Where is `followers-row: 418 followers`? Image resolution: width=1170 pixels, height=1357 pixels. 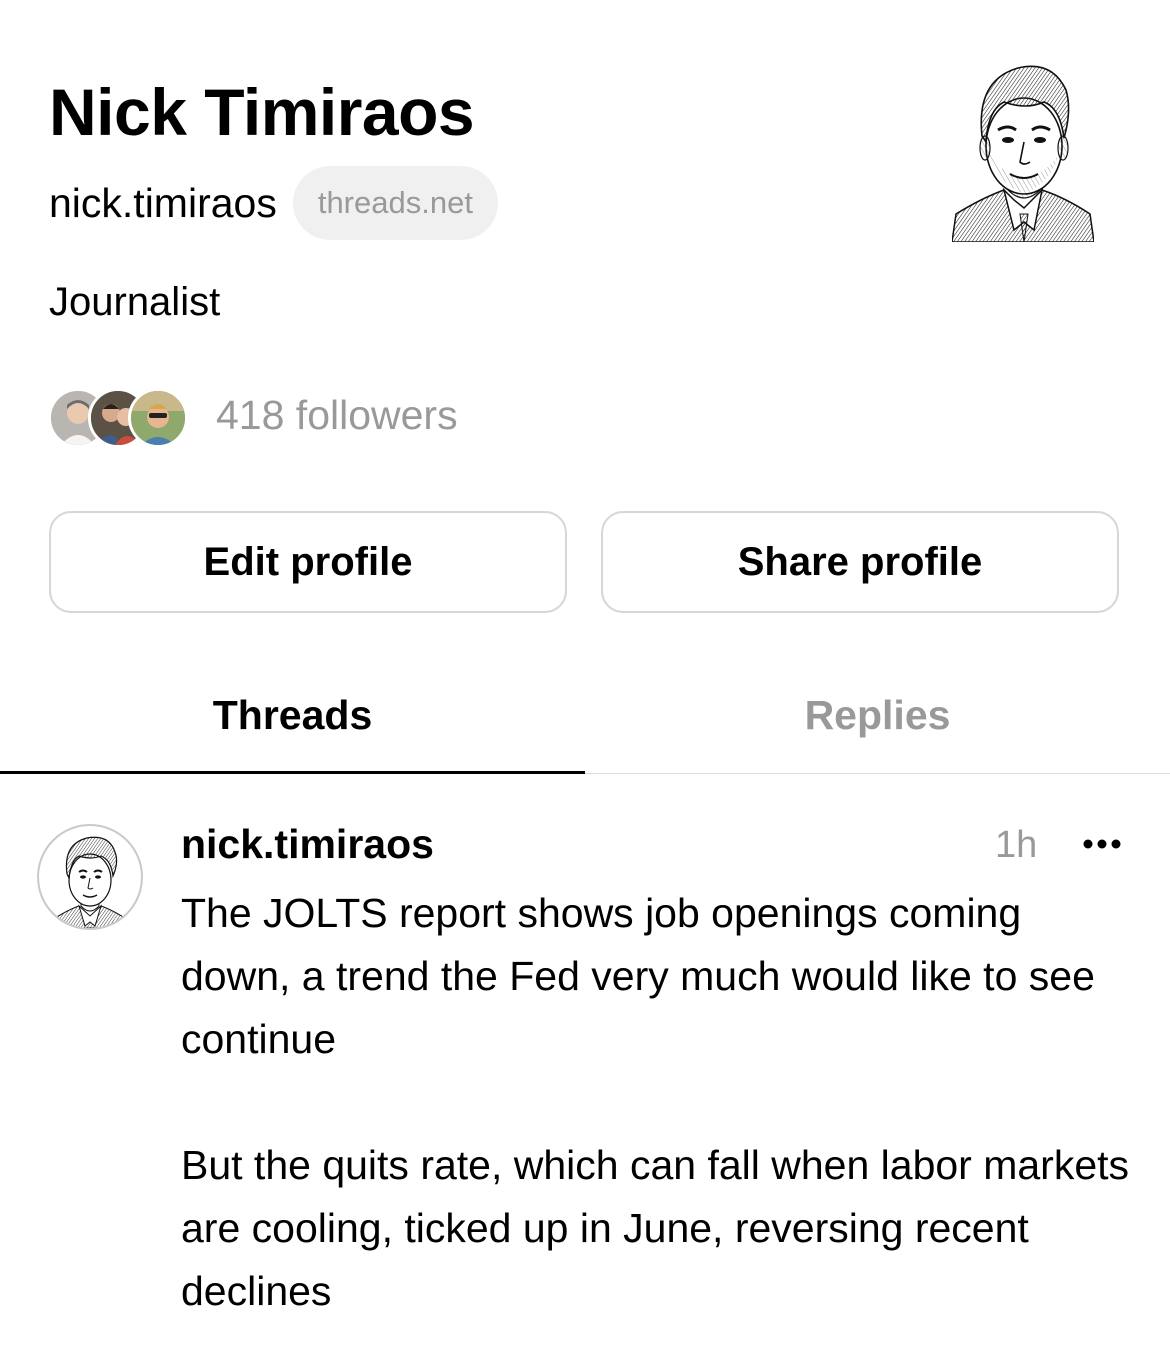
followers-row: 418 followers is located at coordinates (253, 417).